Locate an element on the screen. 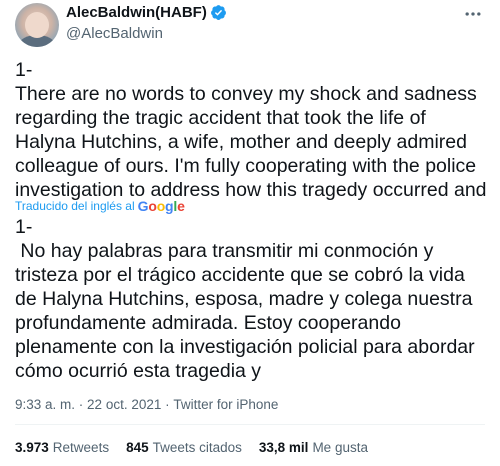 The width and height of the screenshot is (500, 466). translated-label: Traducido del inglés al is located at coordinates (75, 206).